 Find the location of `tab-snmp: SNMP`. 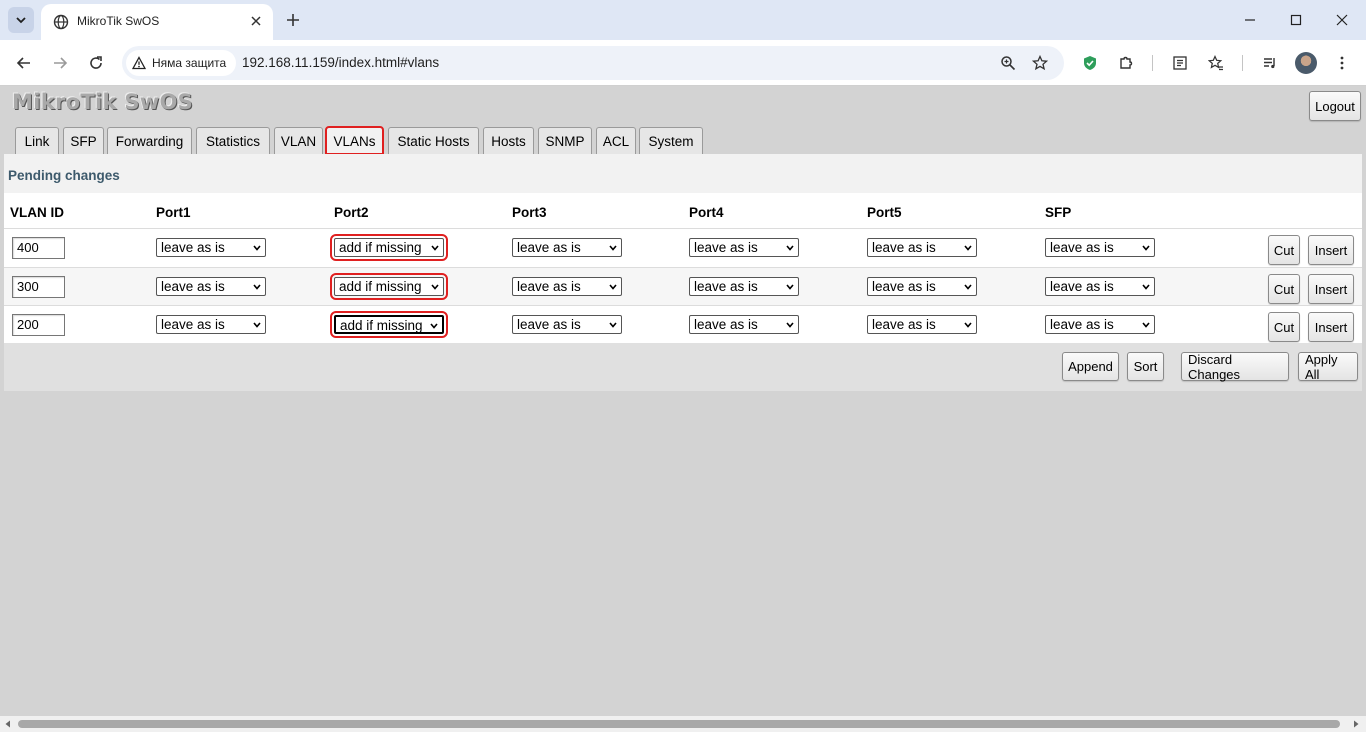

tab-snmp: SNMP is located at coordinates (565, 140).